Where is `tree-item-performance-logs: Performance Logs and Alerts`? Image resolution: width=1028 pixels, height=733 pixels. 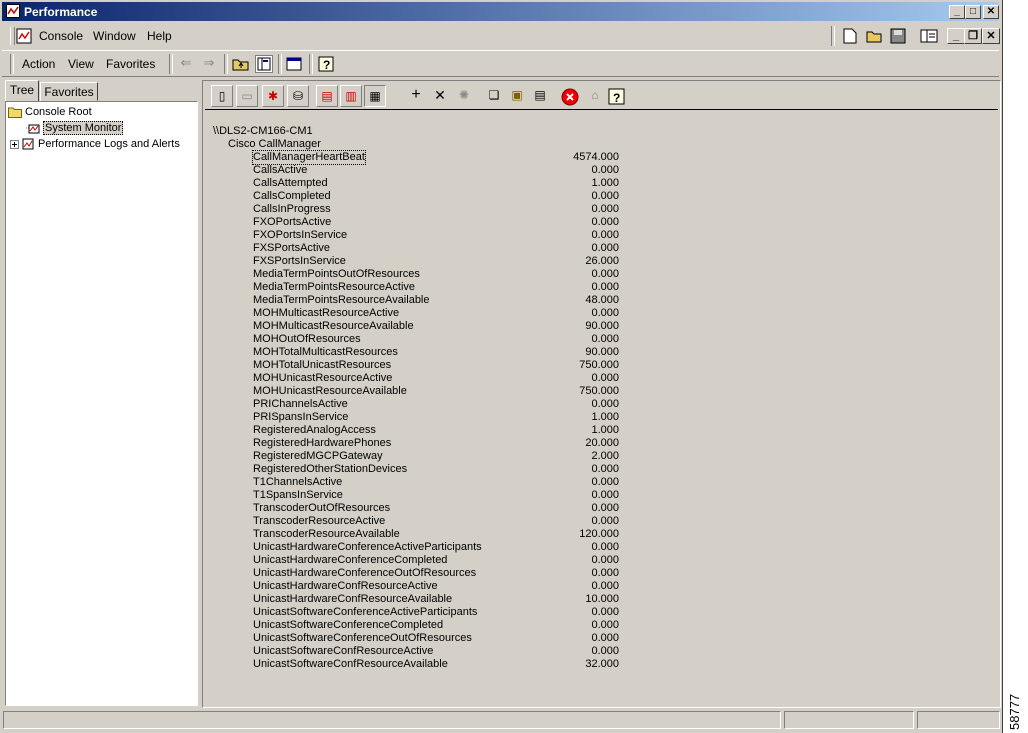
tree-item-performance-logs: Performance Logs and Alerts is located at coordinates (95, 144).